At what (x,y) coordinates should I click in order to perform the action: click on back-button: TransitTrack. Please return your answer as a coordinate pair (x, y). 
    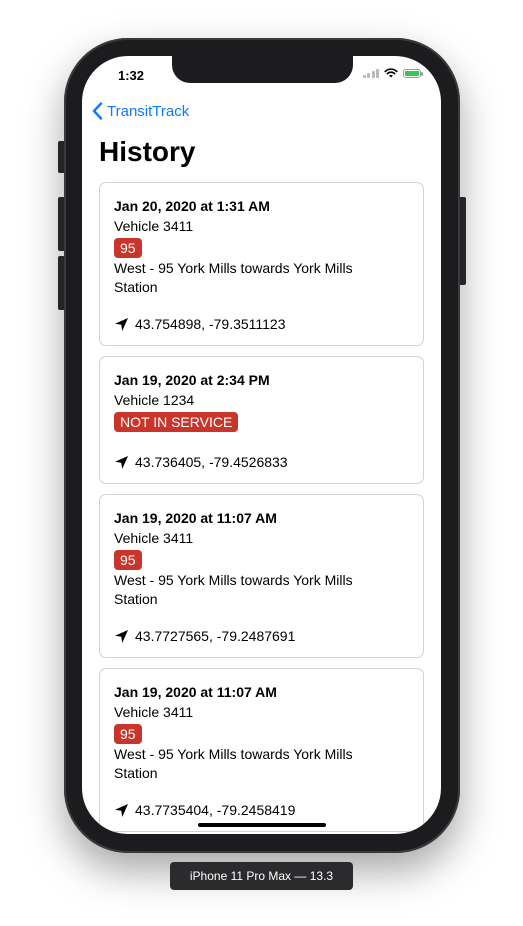
    Looking at the image, I should click on (140, 111).